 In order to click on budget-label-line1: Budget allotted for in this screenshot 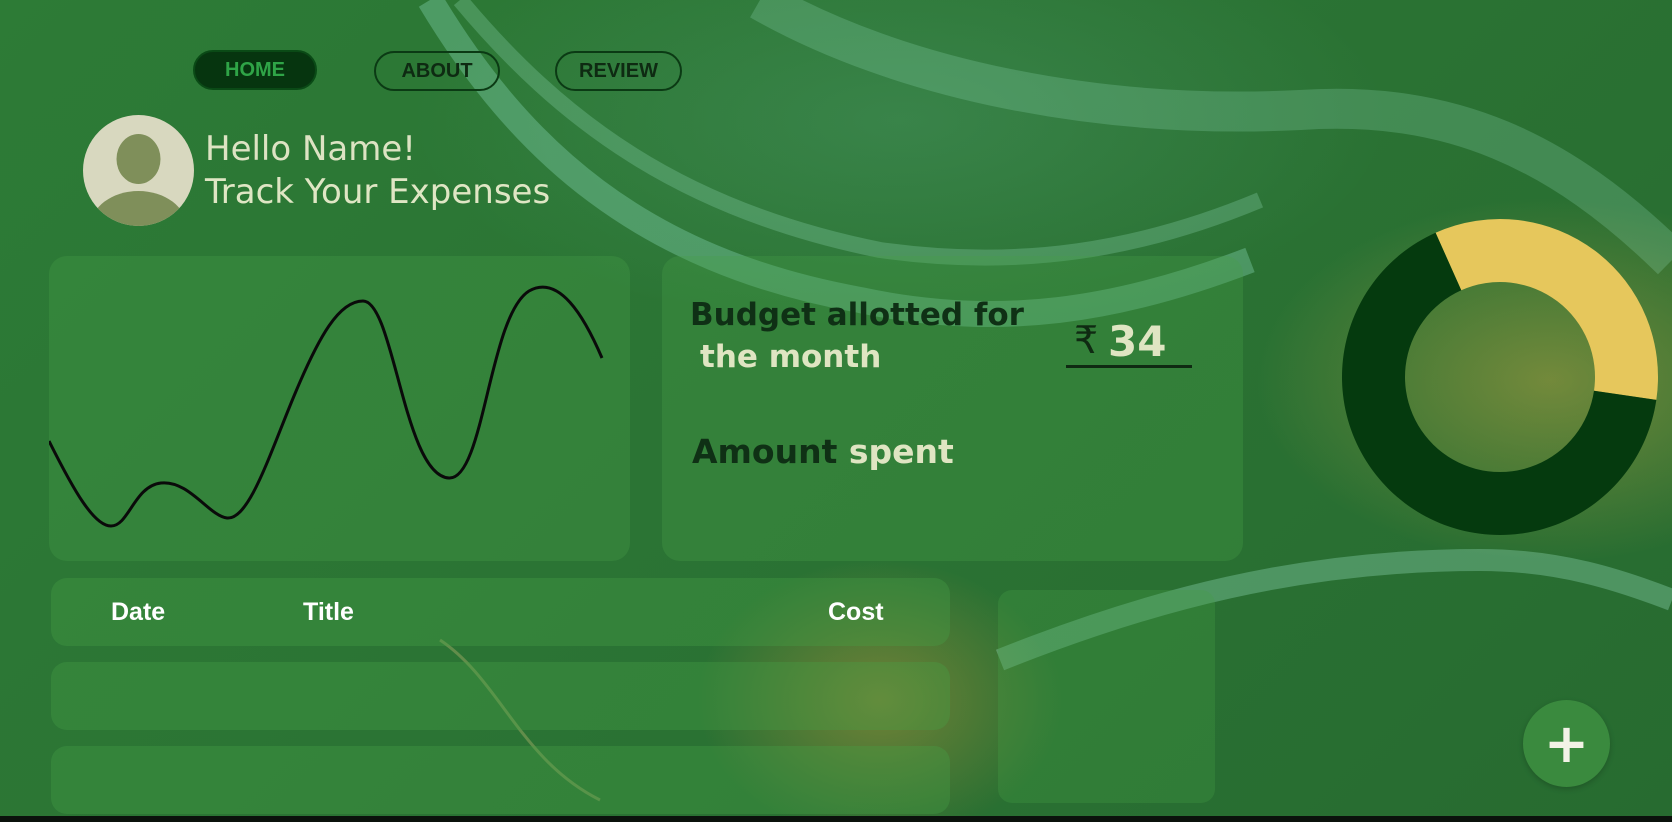, I will do `click(857, 315)`.